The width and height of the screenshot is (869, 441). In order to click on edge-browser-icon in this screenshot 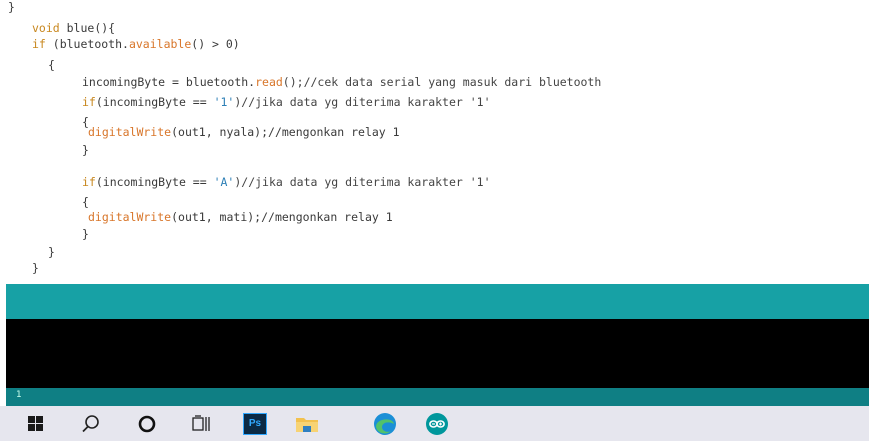, I will do `click(385, 423)`.